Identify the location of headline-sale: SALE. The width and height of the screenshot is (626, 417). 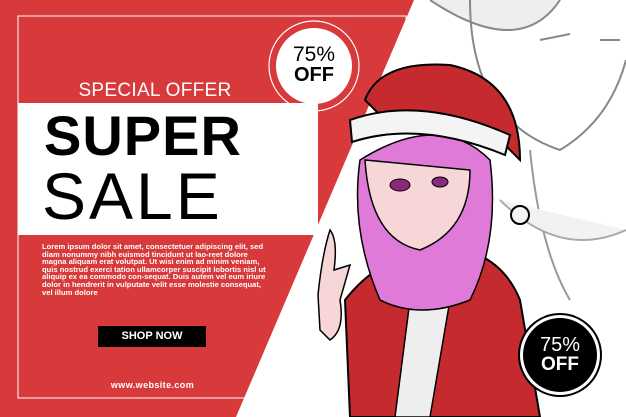
(132, 196).